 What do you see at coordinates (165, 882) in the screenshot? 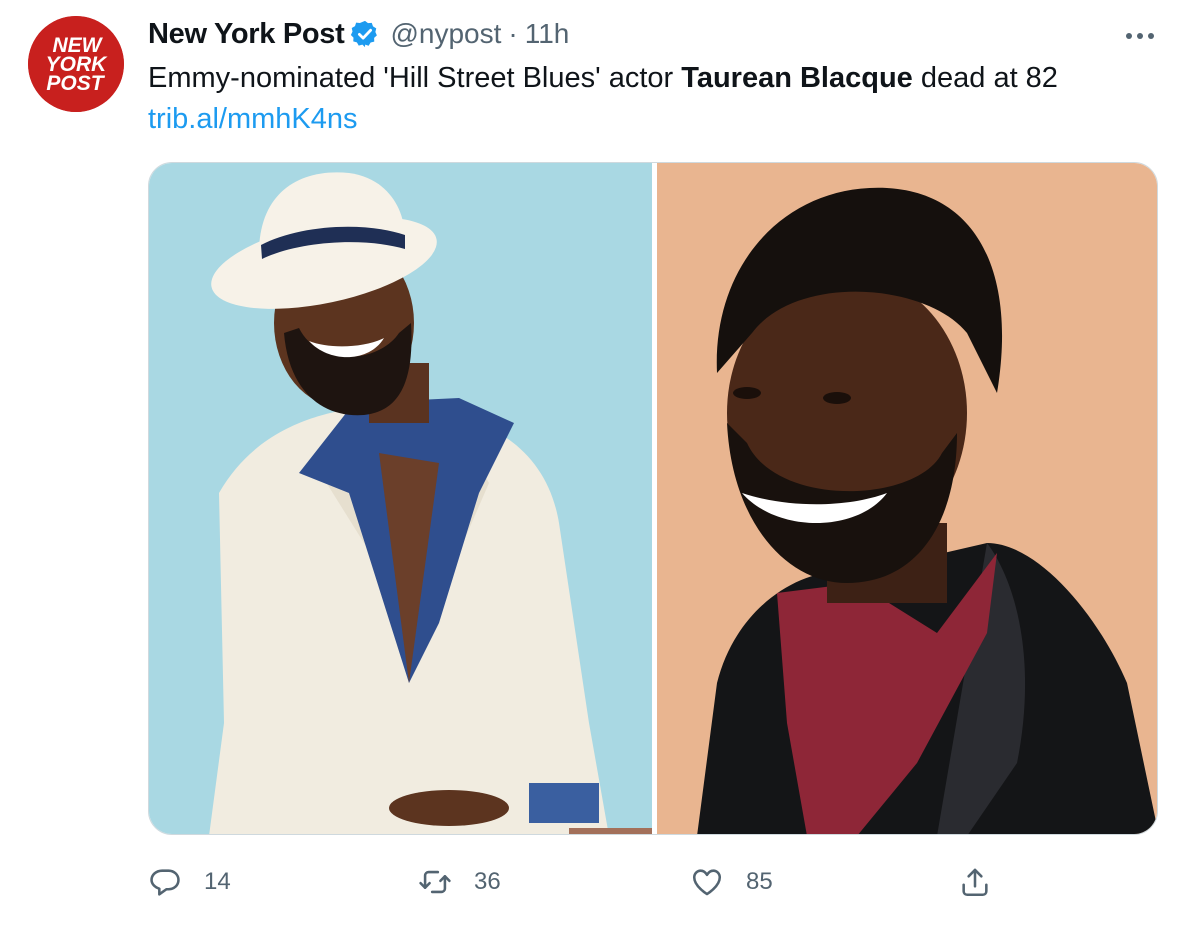
I see `reply-icon` at bounding box center [165, 882].